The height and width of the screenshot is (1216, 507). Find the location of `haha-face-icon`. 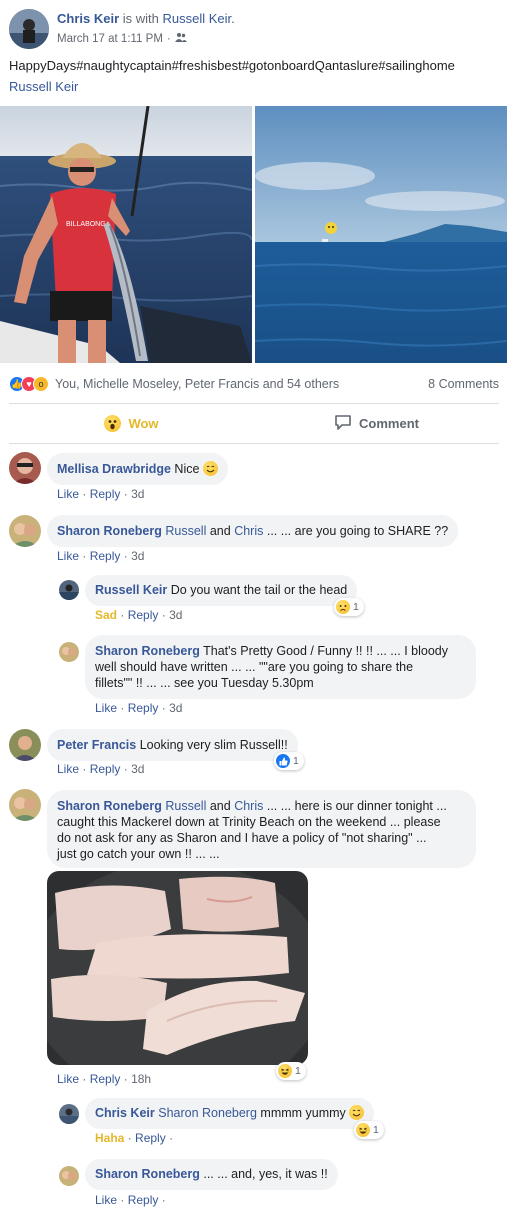

haha-face-icon is located at coordinates (285, 1071).